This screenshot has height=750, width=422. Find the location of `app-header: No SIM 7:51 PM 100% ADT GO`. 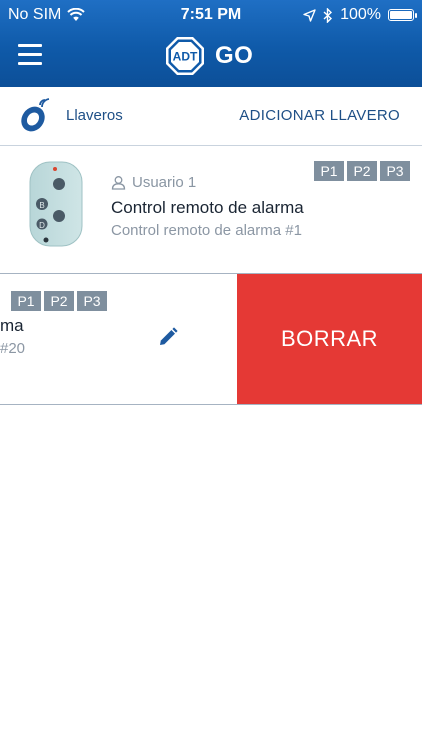

app-header: No SIM 7:51 PM 100% ADT GO is located at coordinates (211, 43).